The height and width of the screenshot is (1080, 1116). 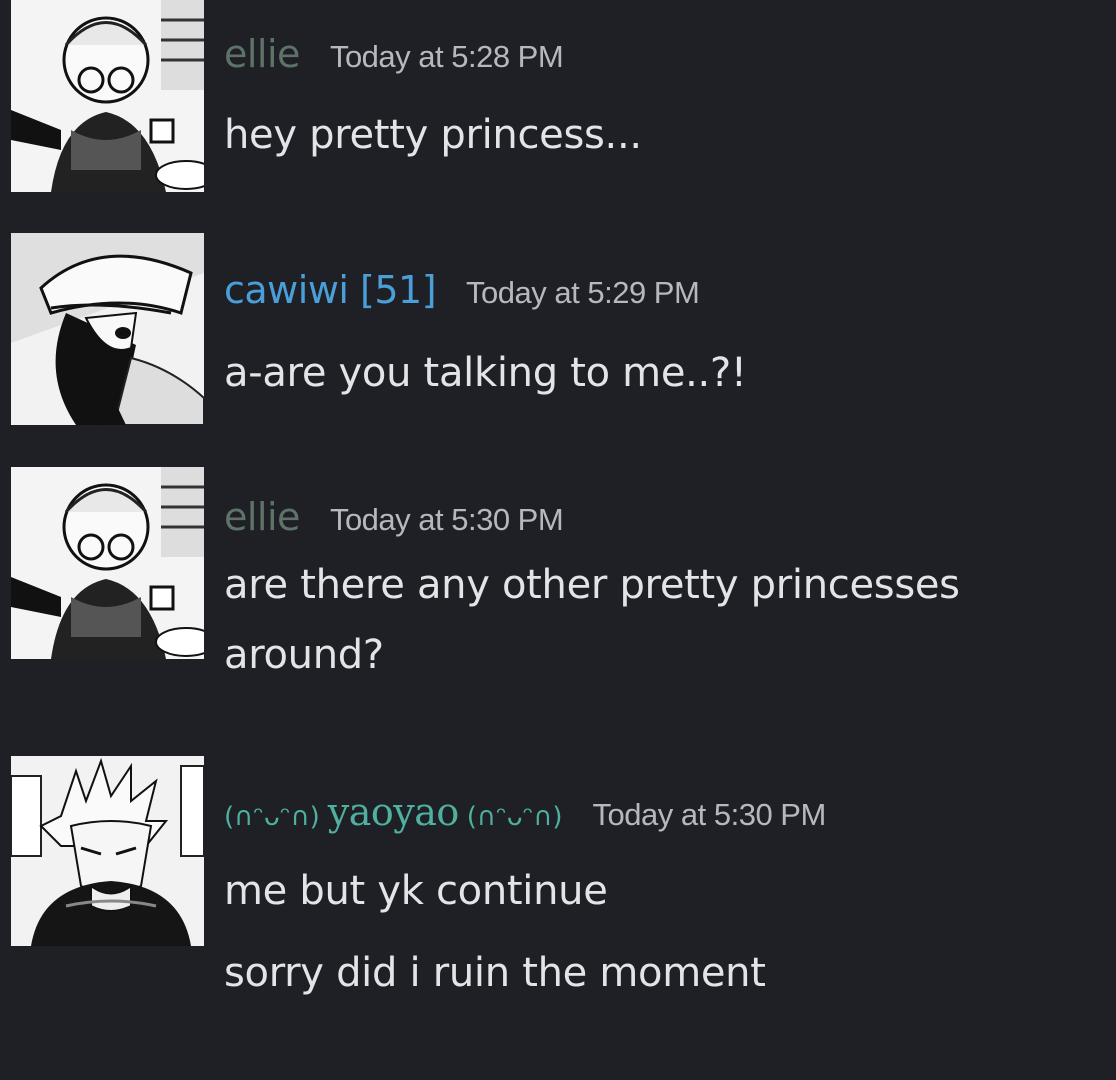 I want to click on timestamp: Today at 5:28 PM, so click(x=446, y=56).